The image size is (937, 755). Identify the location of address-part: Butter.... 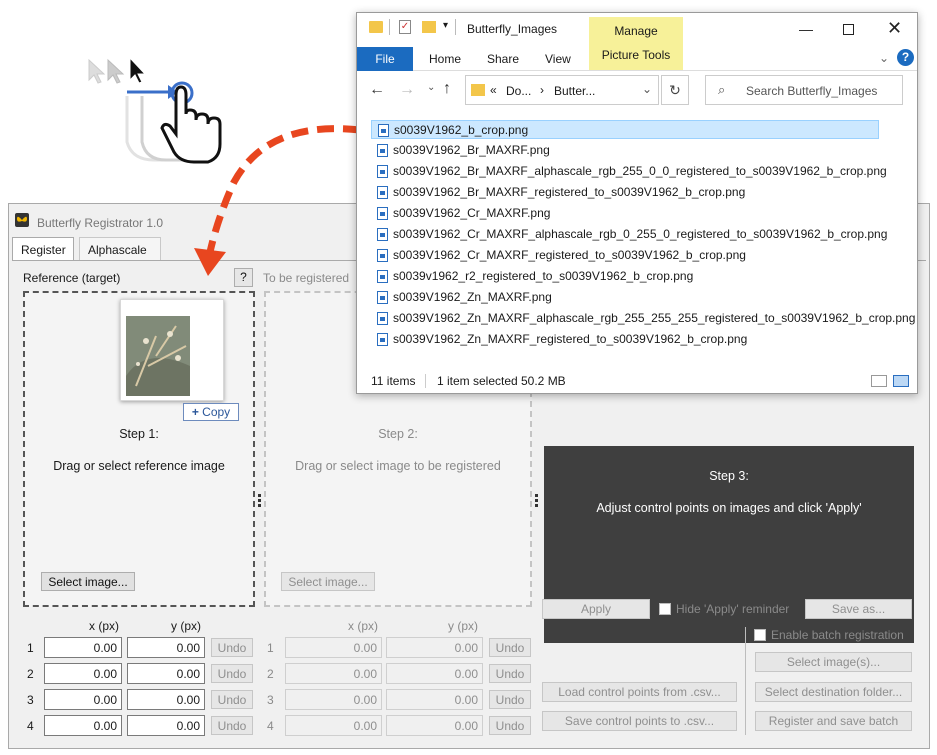
(574, 91).